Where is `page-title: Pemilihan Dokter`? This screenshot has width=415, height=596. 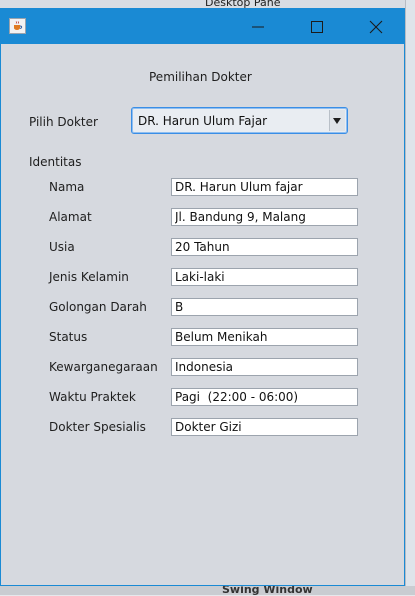 page-title: Pemilihan Dokter is located at coordinates (200, 77).